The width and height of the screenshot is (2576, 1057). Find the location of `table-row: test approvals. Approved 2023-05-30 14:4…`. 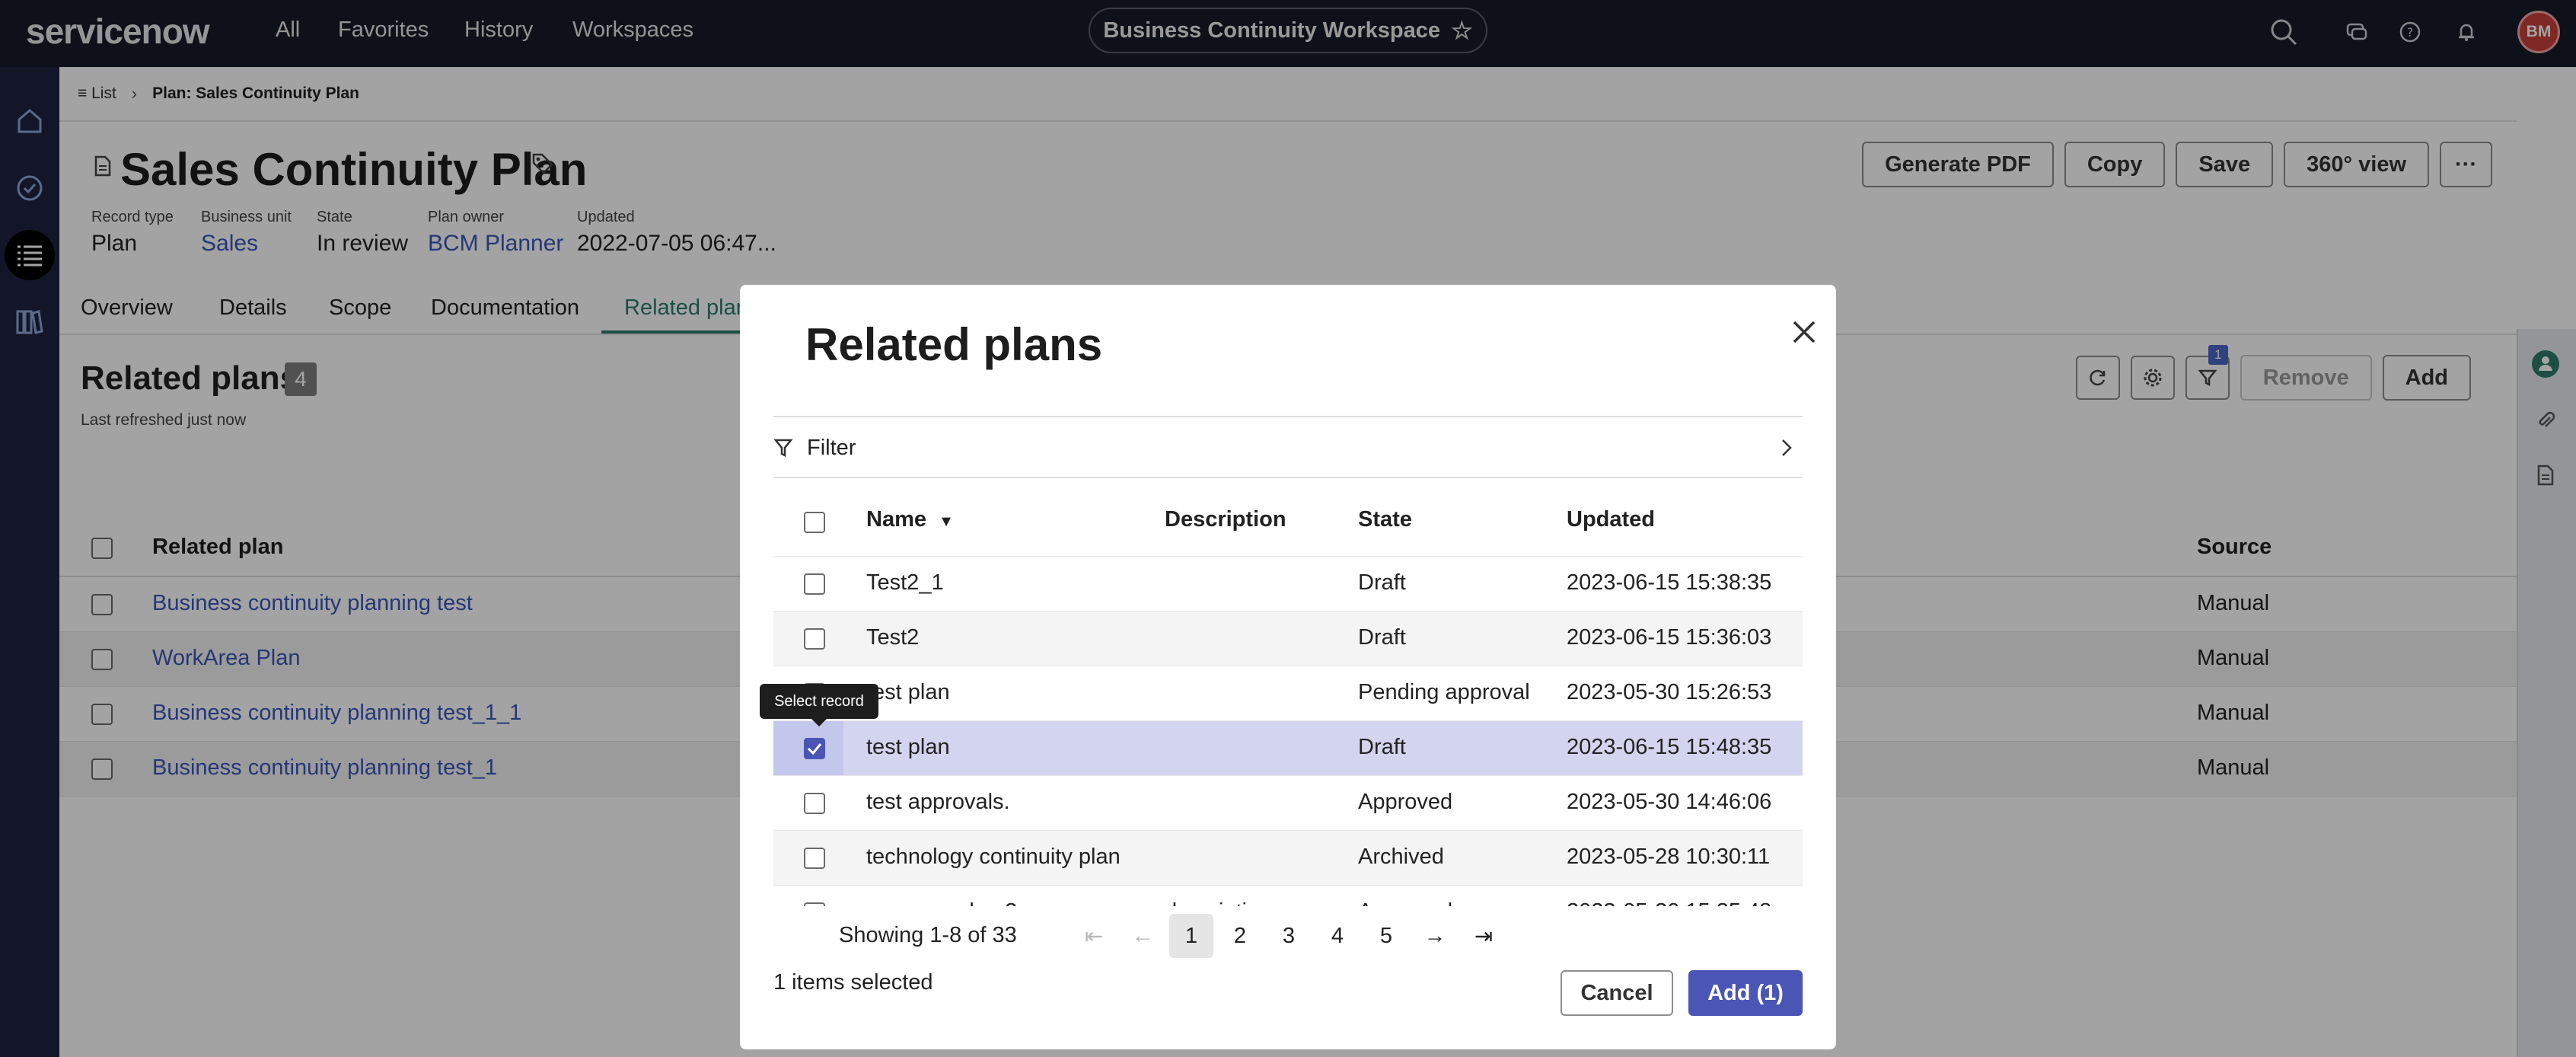

table-row: test approvals. Approved 2023-05-30 14:4… is located at coordinates (1288, 802).